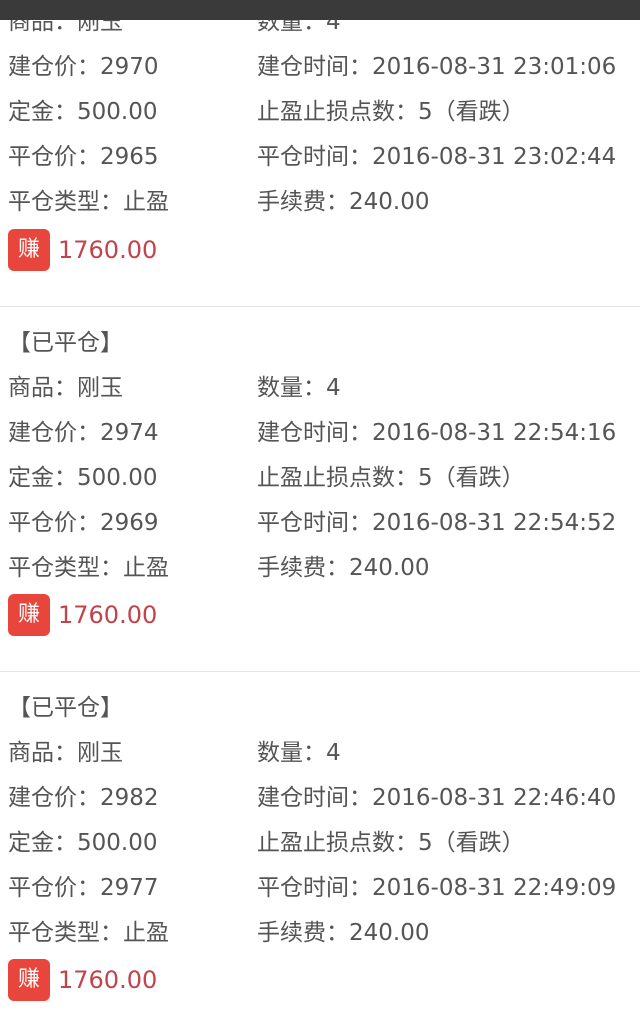 The height and width of the screenshot is (1013, 640). Describe the element at coordinates (437, 798) in the screenshot. I see `open-time-field: 建仓时间：2016-08-31 22:46:40` at that location.